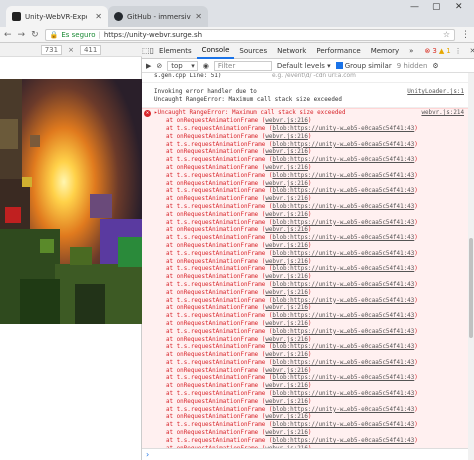 This screenshot has width=474, height=460. I want to click on tab-network: Network, so click(291, 51).